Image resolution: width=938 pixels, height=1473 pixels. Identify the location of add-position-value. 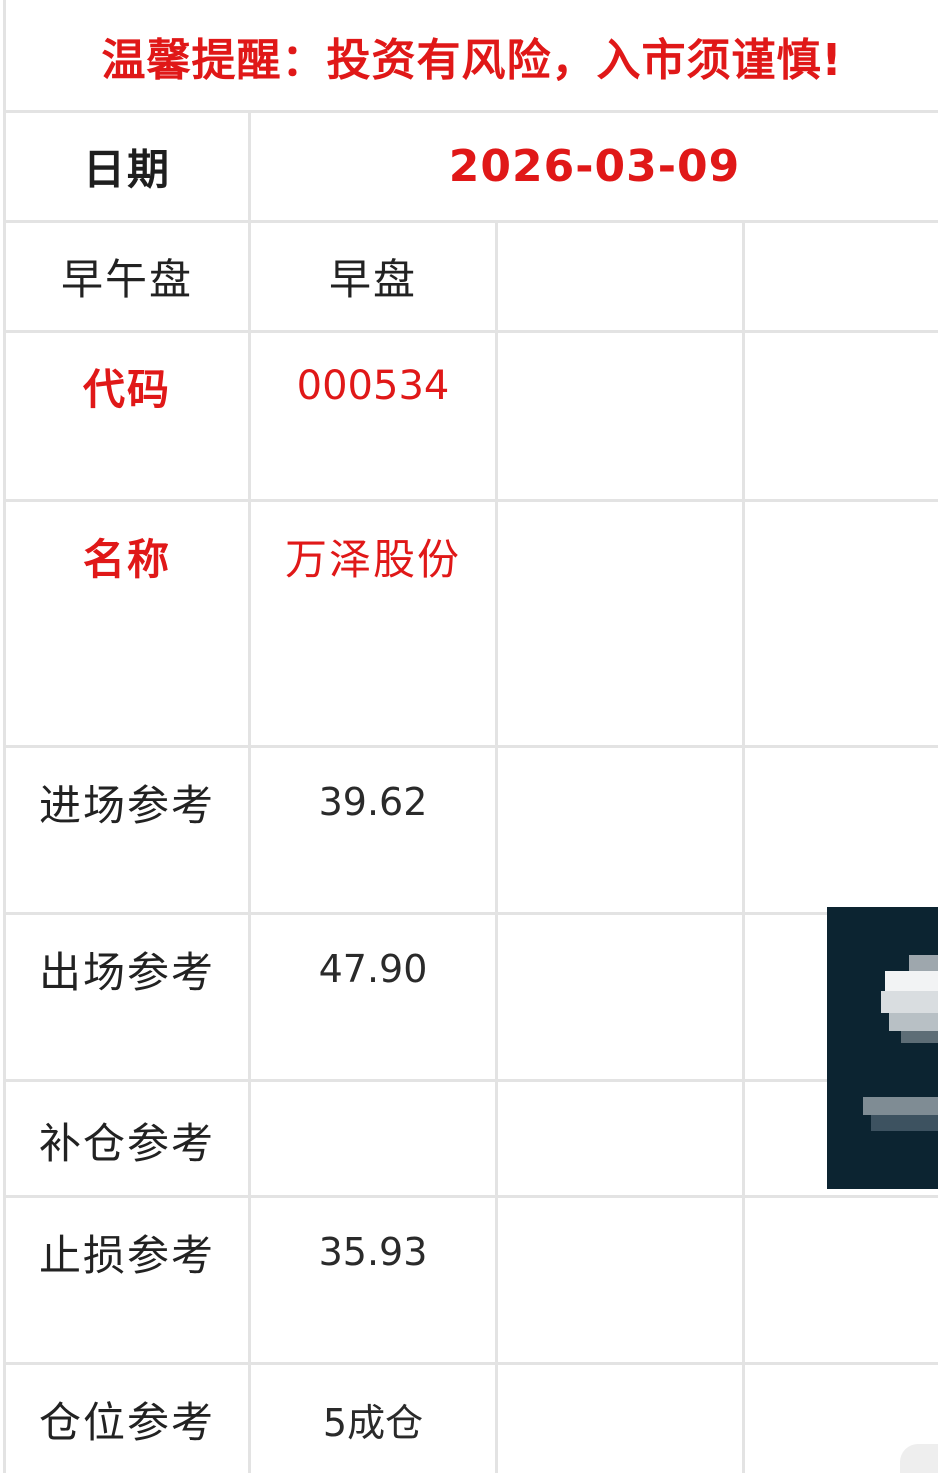
(373, 1140).